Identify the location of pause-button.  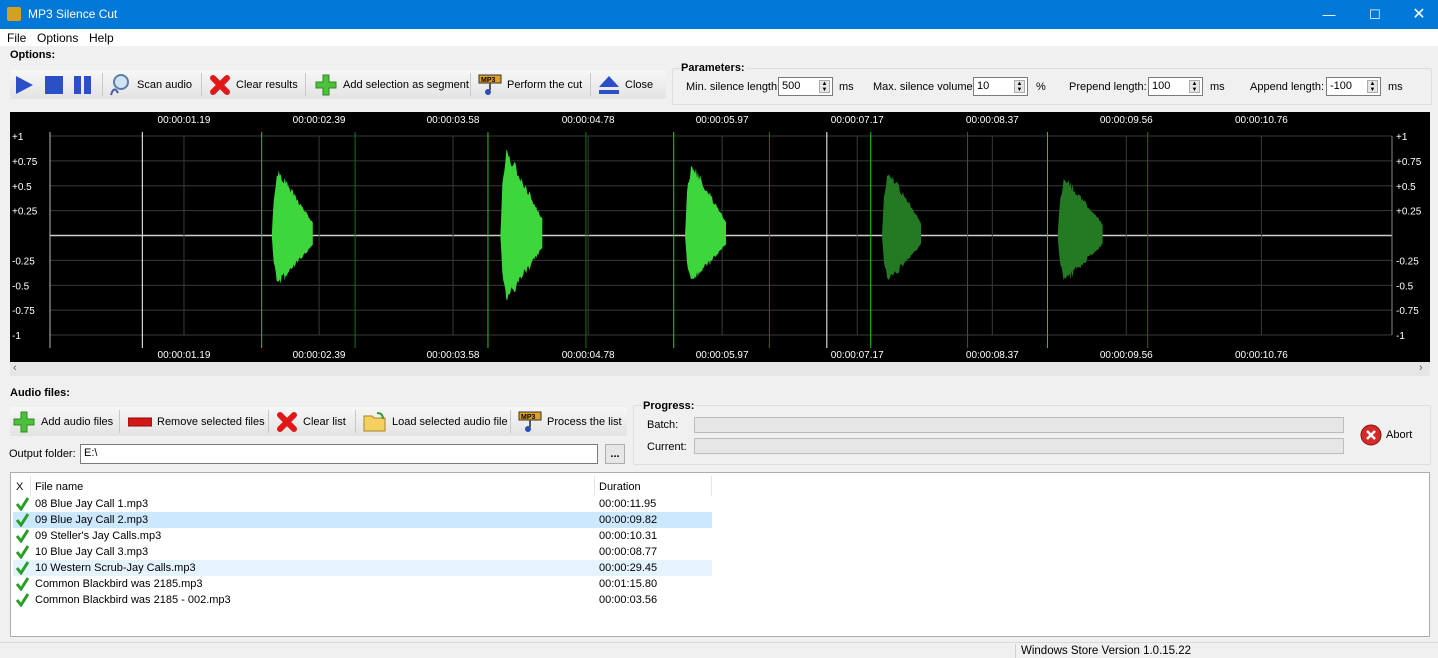
(83, 84).